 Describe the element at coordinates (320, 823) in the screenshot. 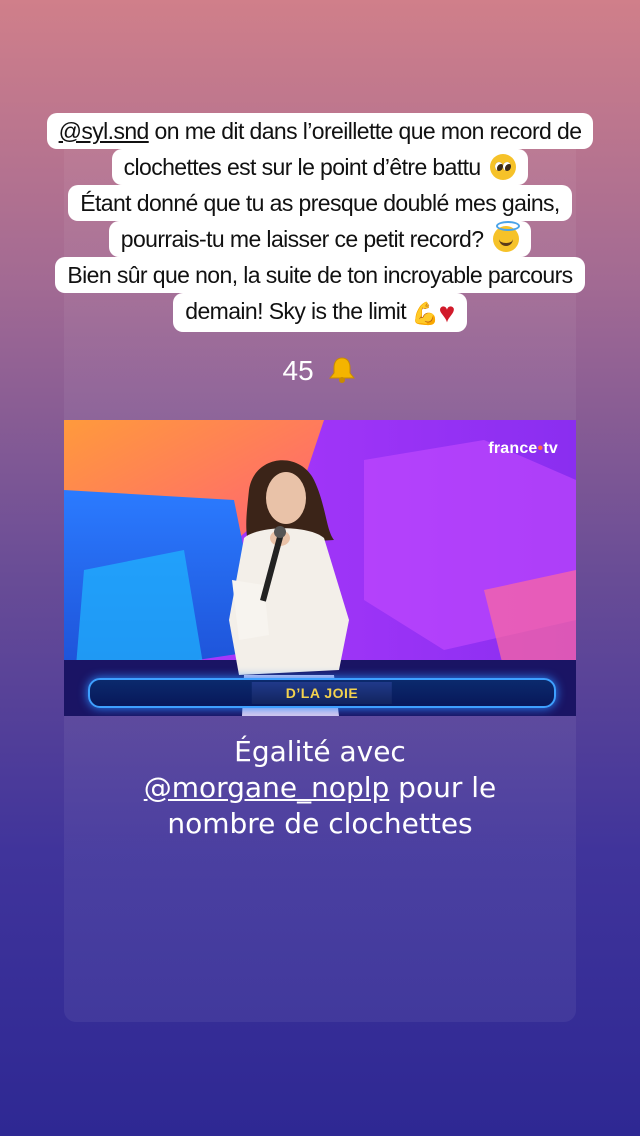

I see `caption-line-3: nombre de clochettes` at that location.